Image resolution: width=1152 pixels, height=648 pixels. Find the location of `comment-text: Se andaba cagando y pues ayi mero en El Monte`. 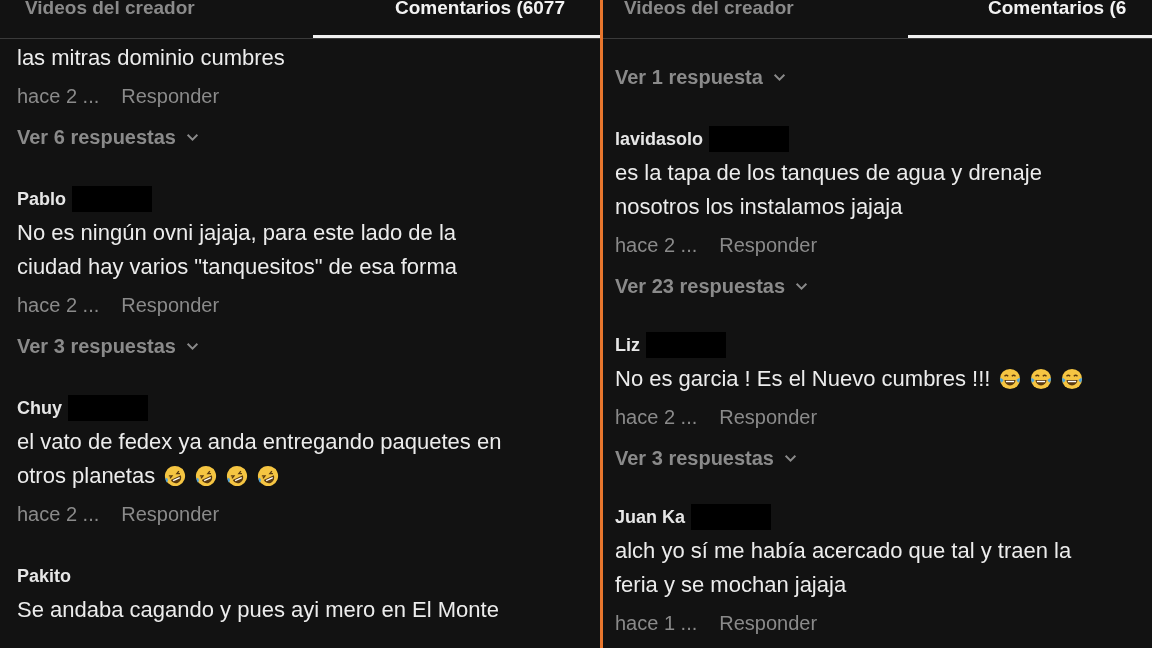

comment-text: Se andaba cagando y pues ayi mero en El Monte is located at coordinates (258, 610).